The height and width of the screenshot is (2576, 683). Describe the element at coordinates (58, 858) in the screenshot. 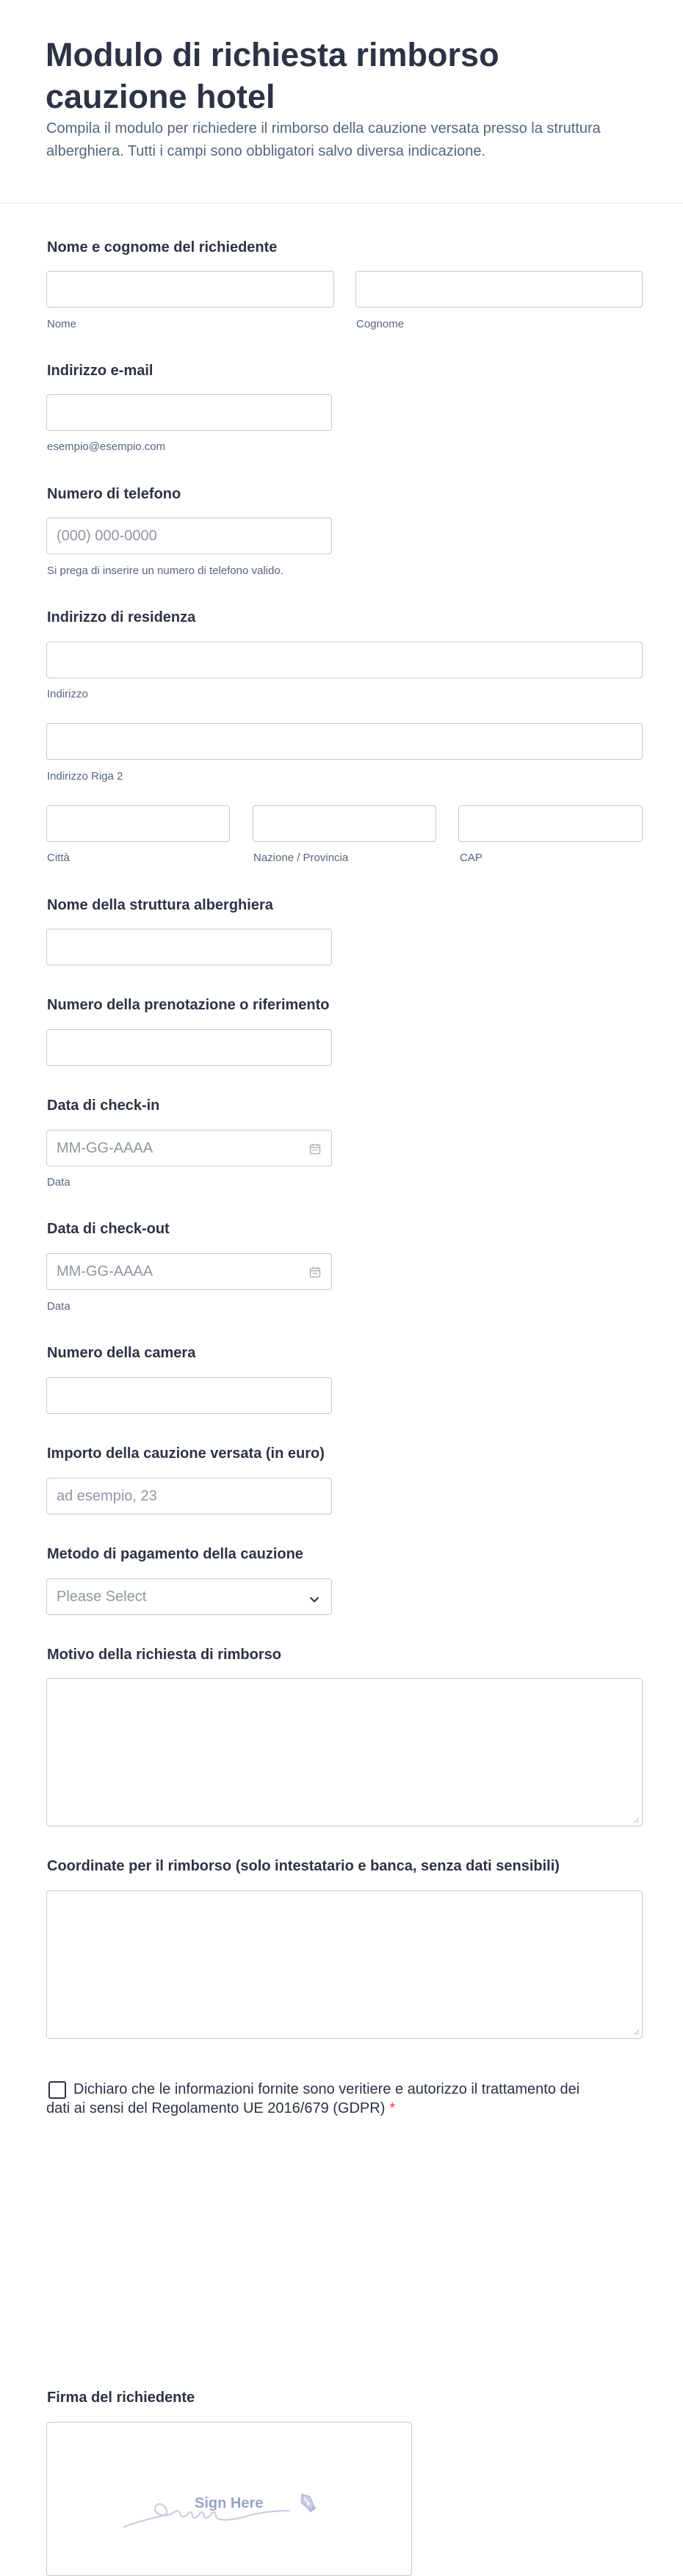

I see `city-sublabel: Città` at that location.